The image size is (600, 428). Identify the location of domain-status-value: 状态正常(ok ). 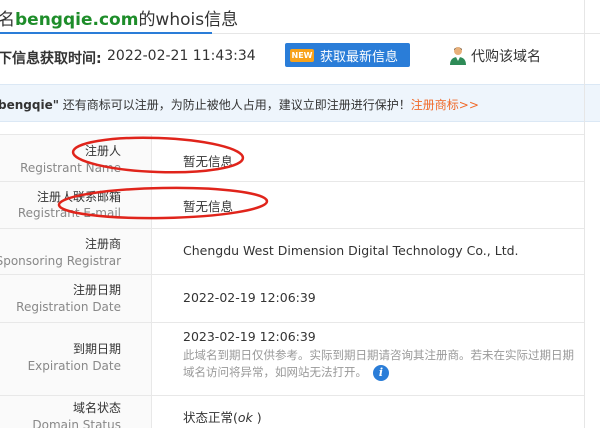
(222, 416).